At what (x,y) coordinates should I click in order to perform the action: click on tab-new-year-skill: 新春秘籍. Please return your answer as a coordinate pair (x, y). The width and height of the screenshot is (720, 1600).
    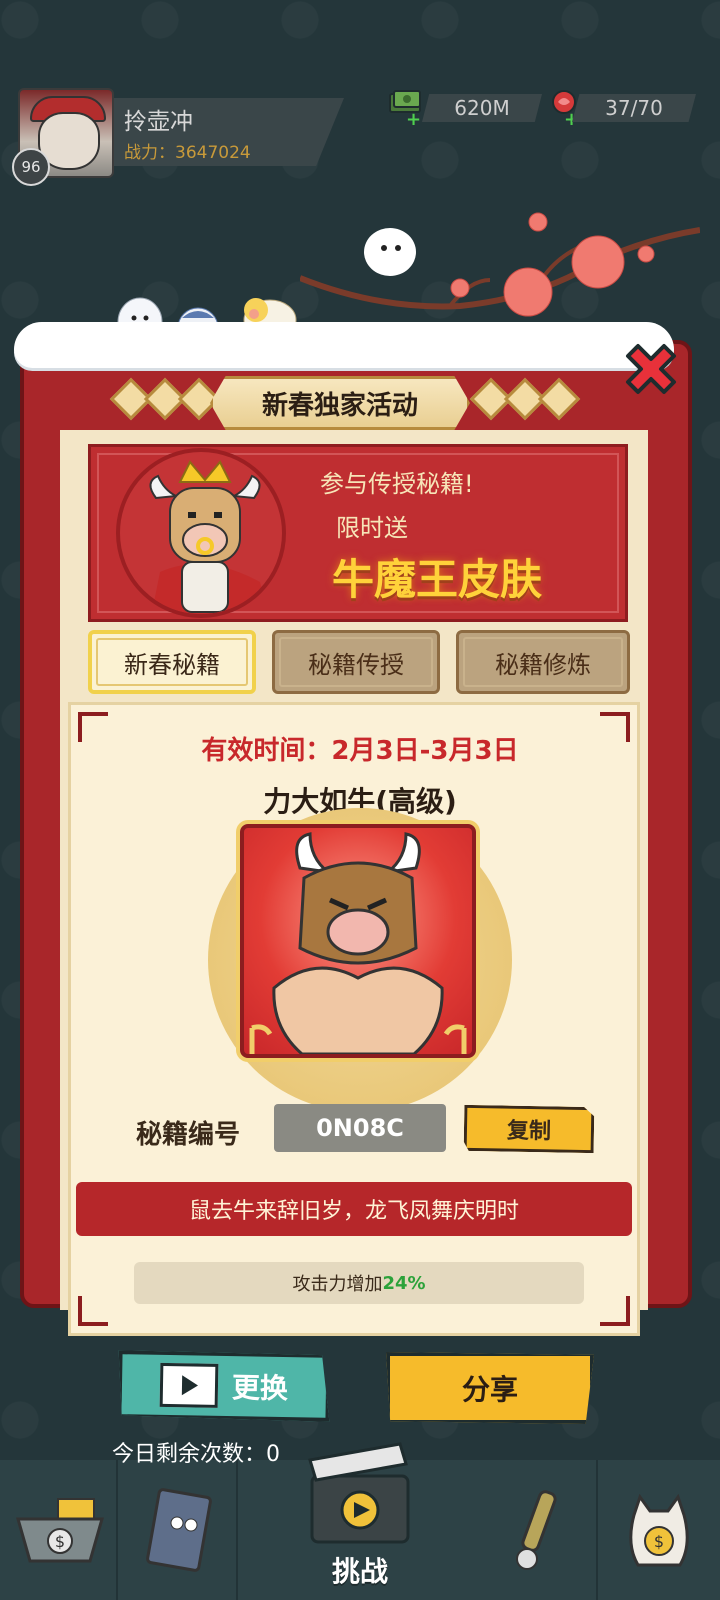
    Looking at the image, I should click on (172, 662).